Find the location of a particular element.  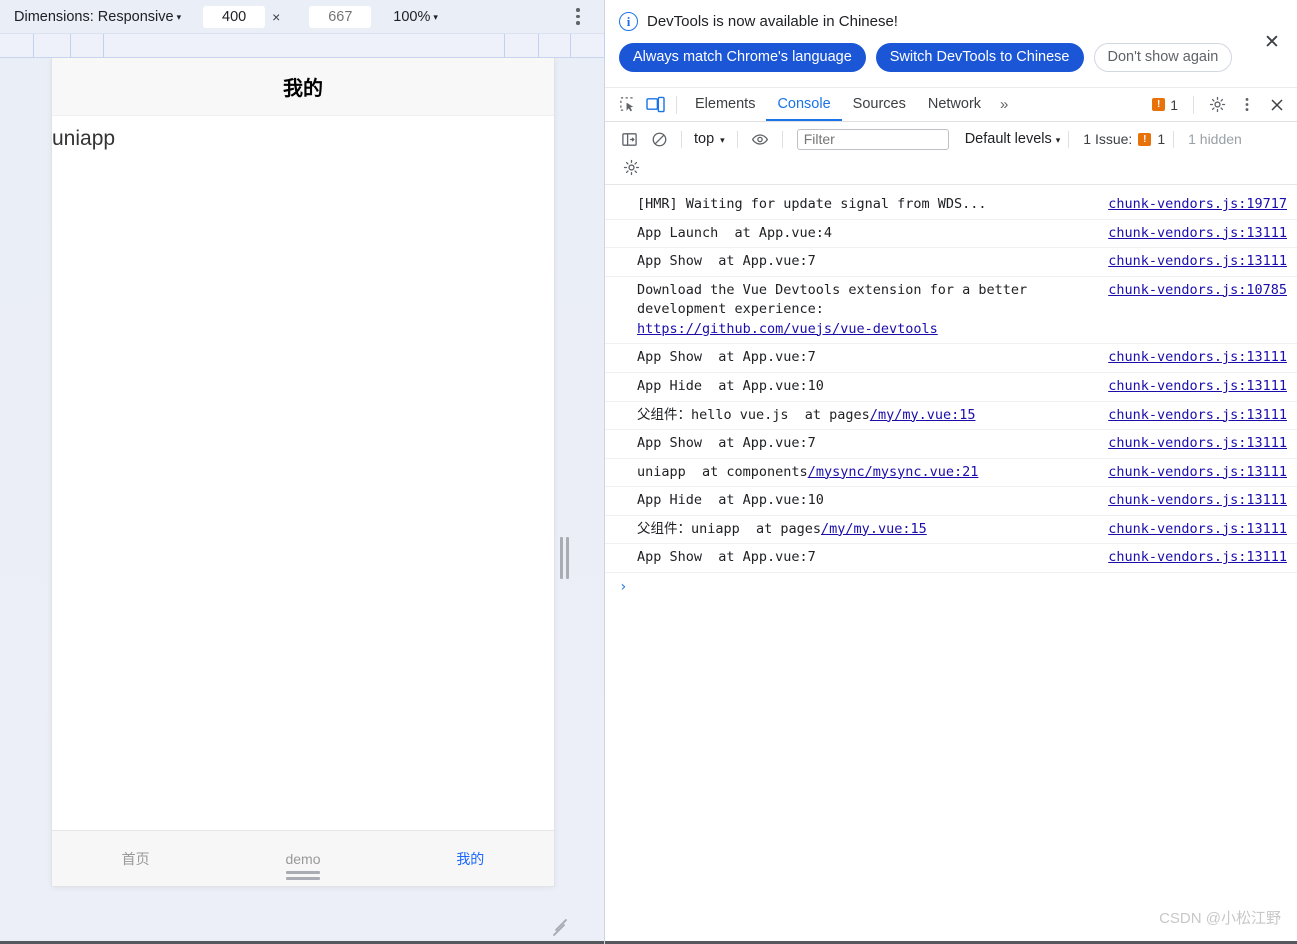

dimensions-label: Dimensions: Responsive is located at coordinates (94, 16).